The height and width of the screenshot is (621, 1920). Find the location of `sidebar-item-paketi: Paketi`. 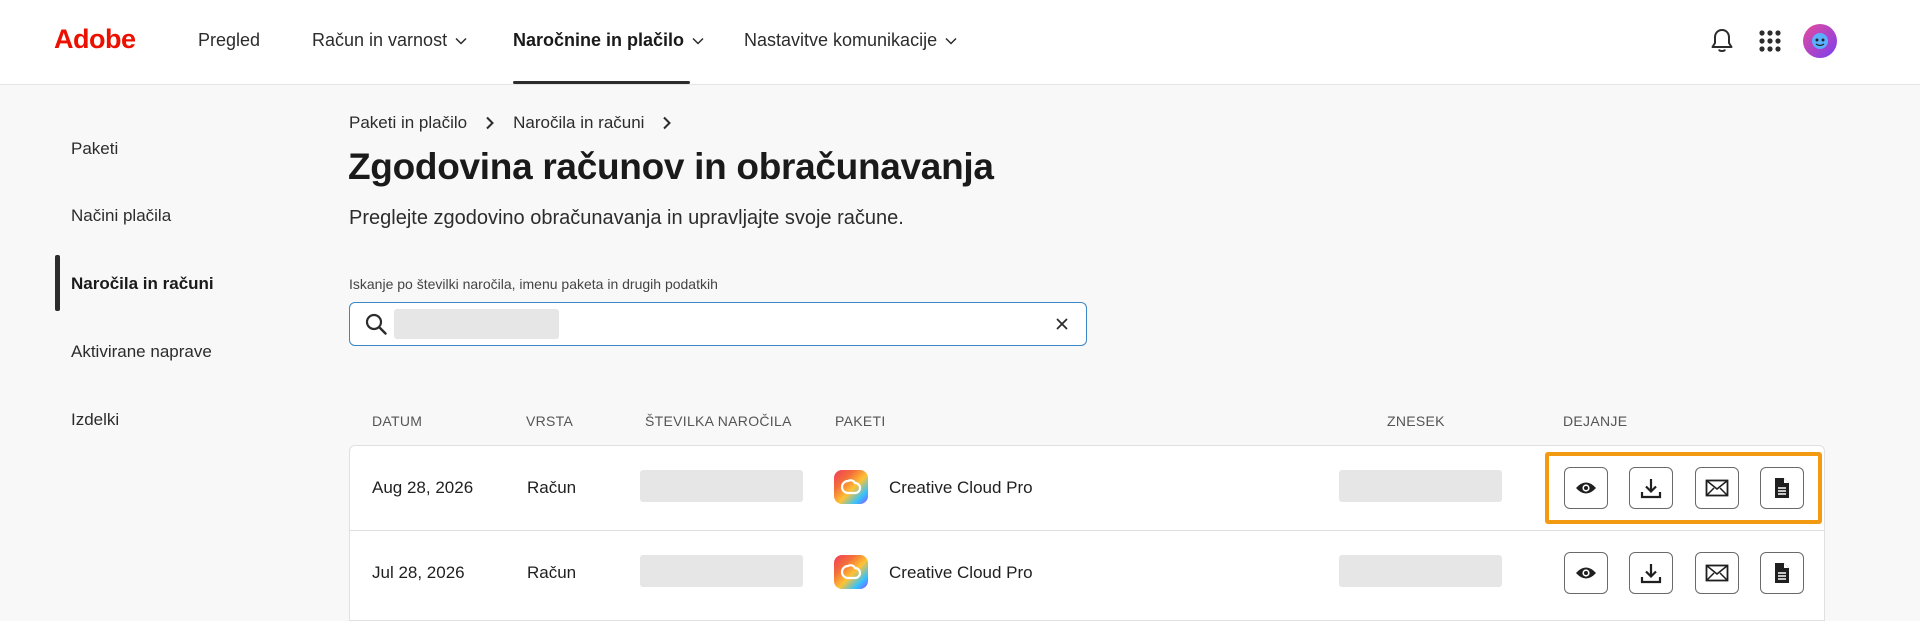

sidebar-item-paketi: Paketi is located at coordinates (94, 149).